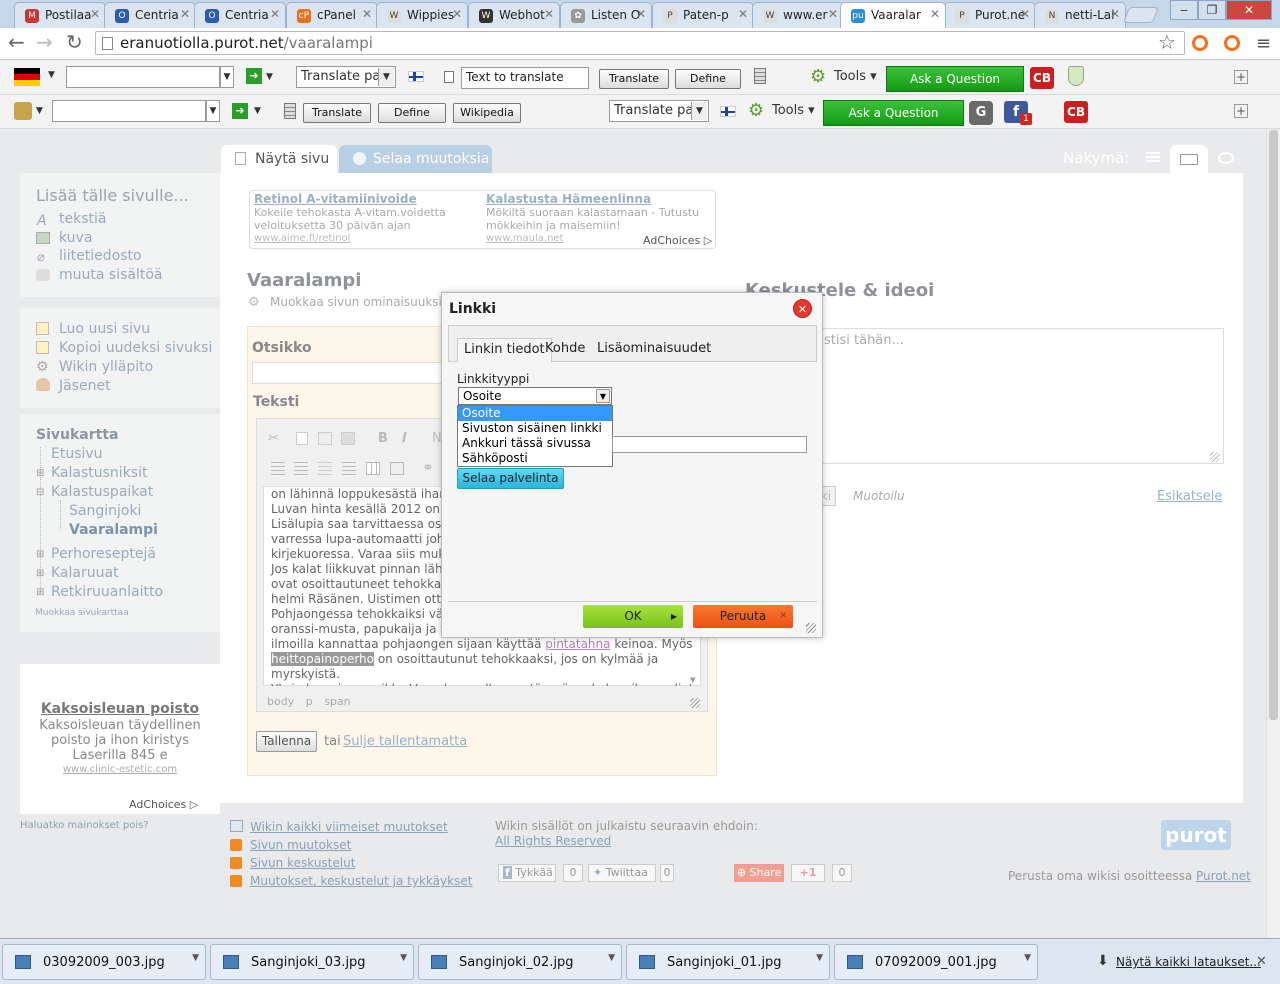 Image resolution: width=1280 pixels, height=984 pixels. Describe the element at coordinates (404, 438) in the screenshot. I see `italic-icon: I` at that location.